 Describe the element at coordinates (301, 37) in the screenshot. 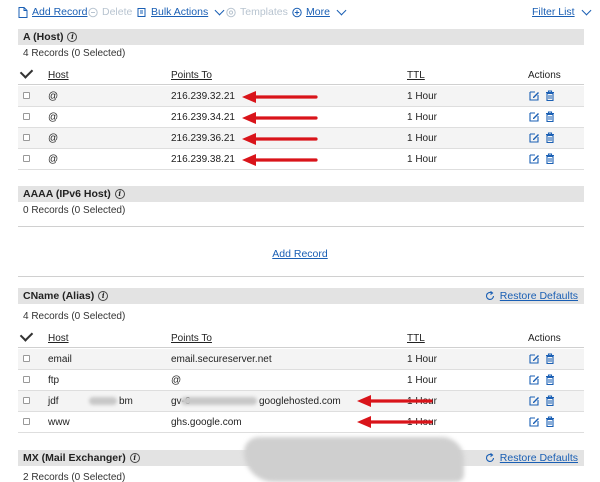

I see `a-host-section-header: A (Host) i` at that location.